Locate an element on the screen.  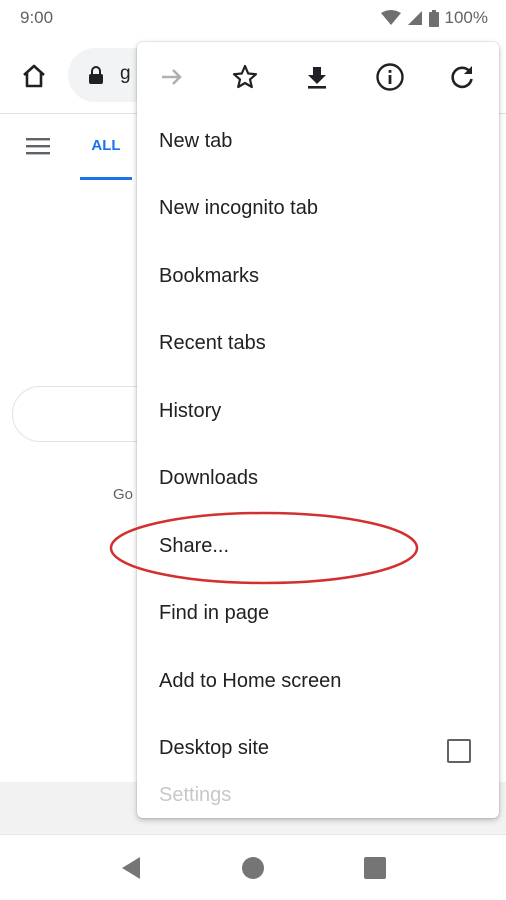
page-info-button is located at coordinates (390, 77).